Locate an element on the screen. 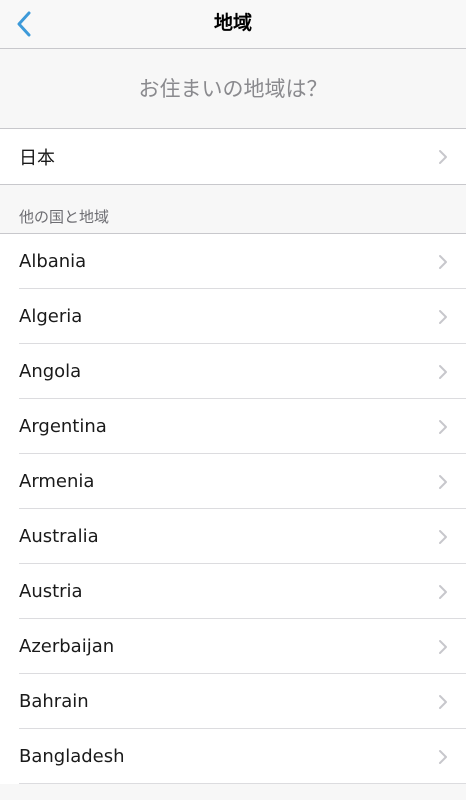 The height and width of the screenshot is (800, 466). navigation-bar: 地域 is located at coordinates (233, 24).